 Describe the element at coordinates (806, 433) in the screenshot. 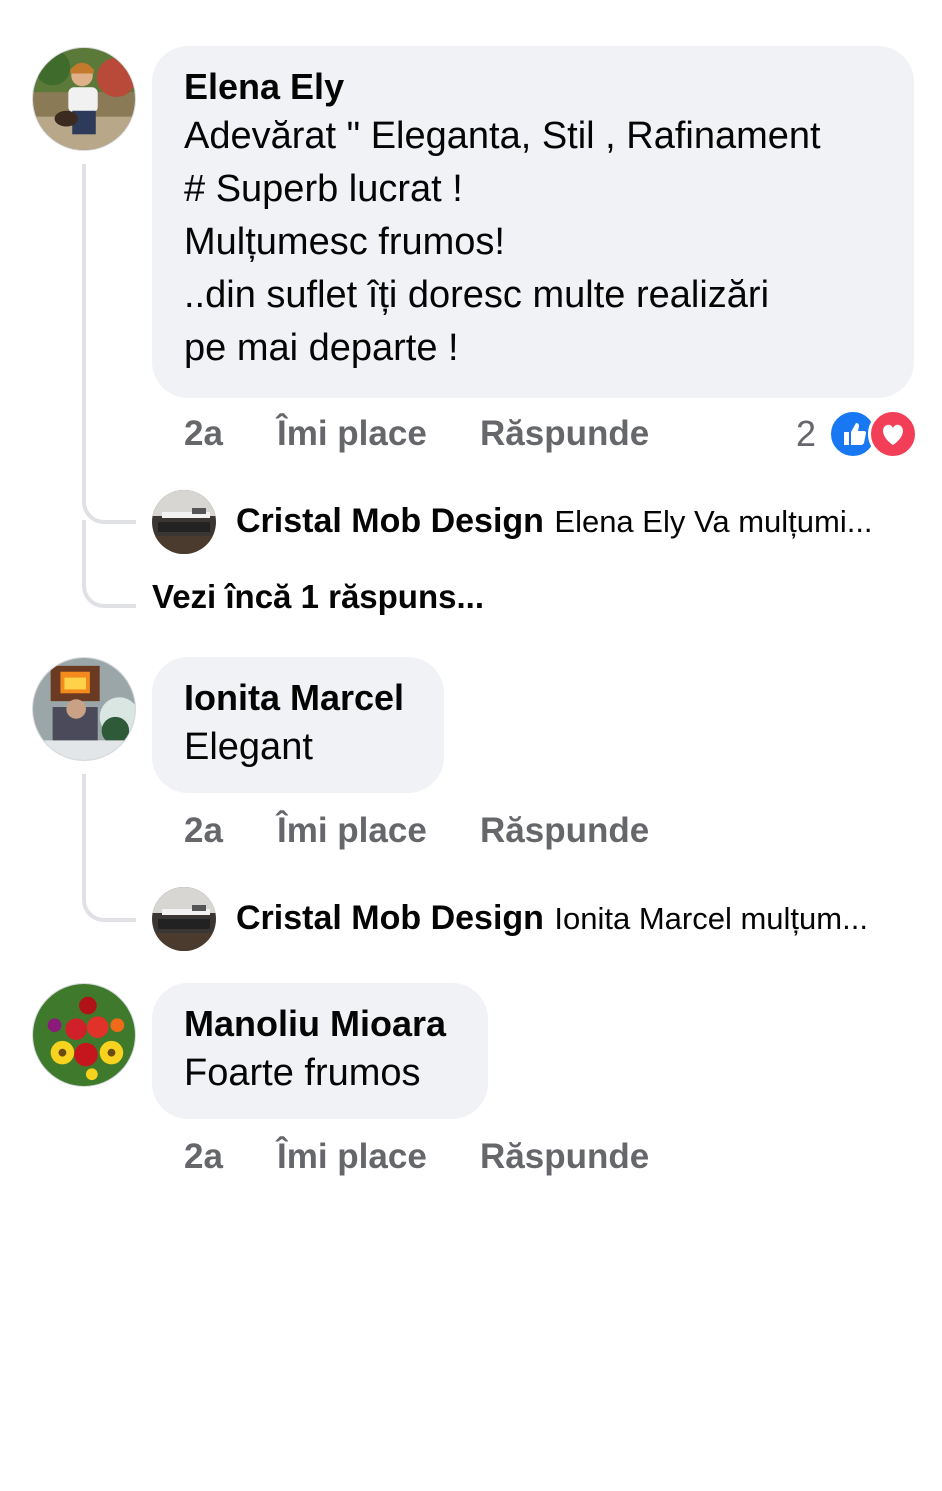

I see `reaction-count: 2` at that location.